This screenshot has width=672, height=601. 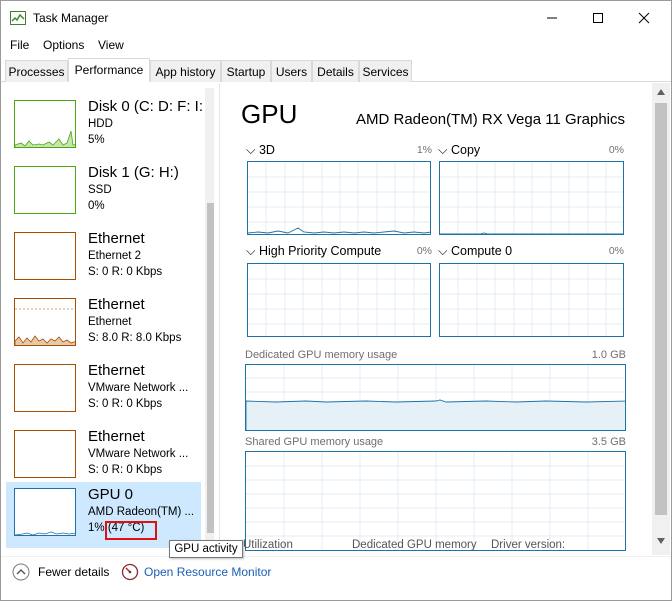 I want to click on sidebar-item-ethernet2: Ethernet Ethernet 2 S: 0 R: 0 Kbps, so click(x=103, y=258).